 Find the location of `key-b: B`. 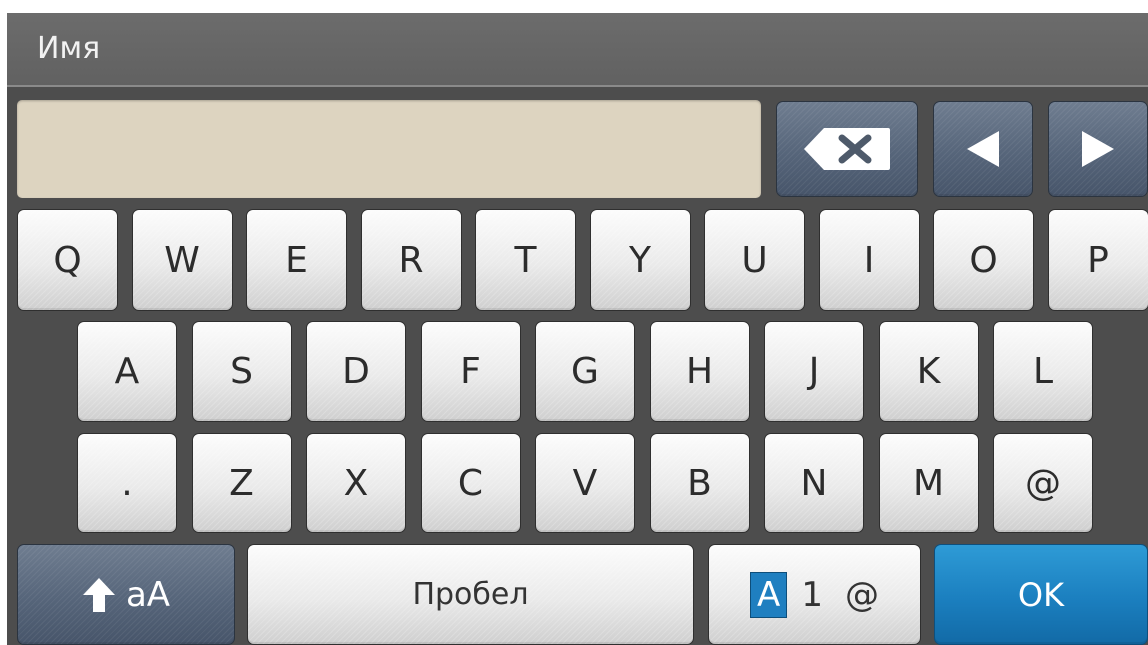

key-b: B is located at coordinates (699, 483).